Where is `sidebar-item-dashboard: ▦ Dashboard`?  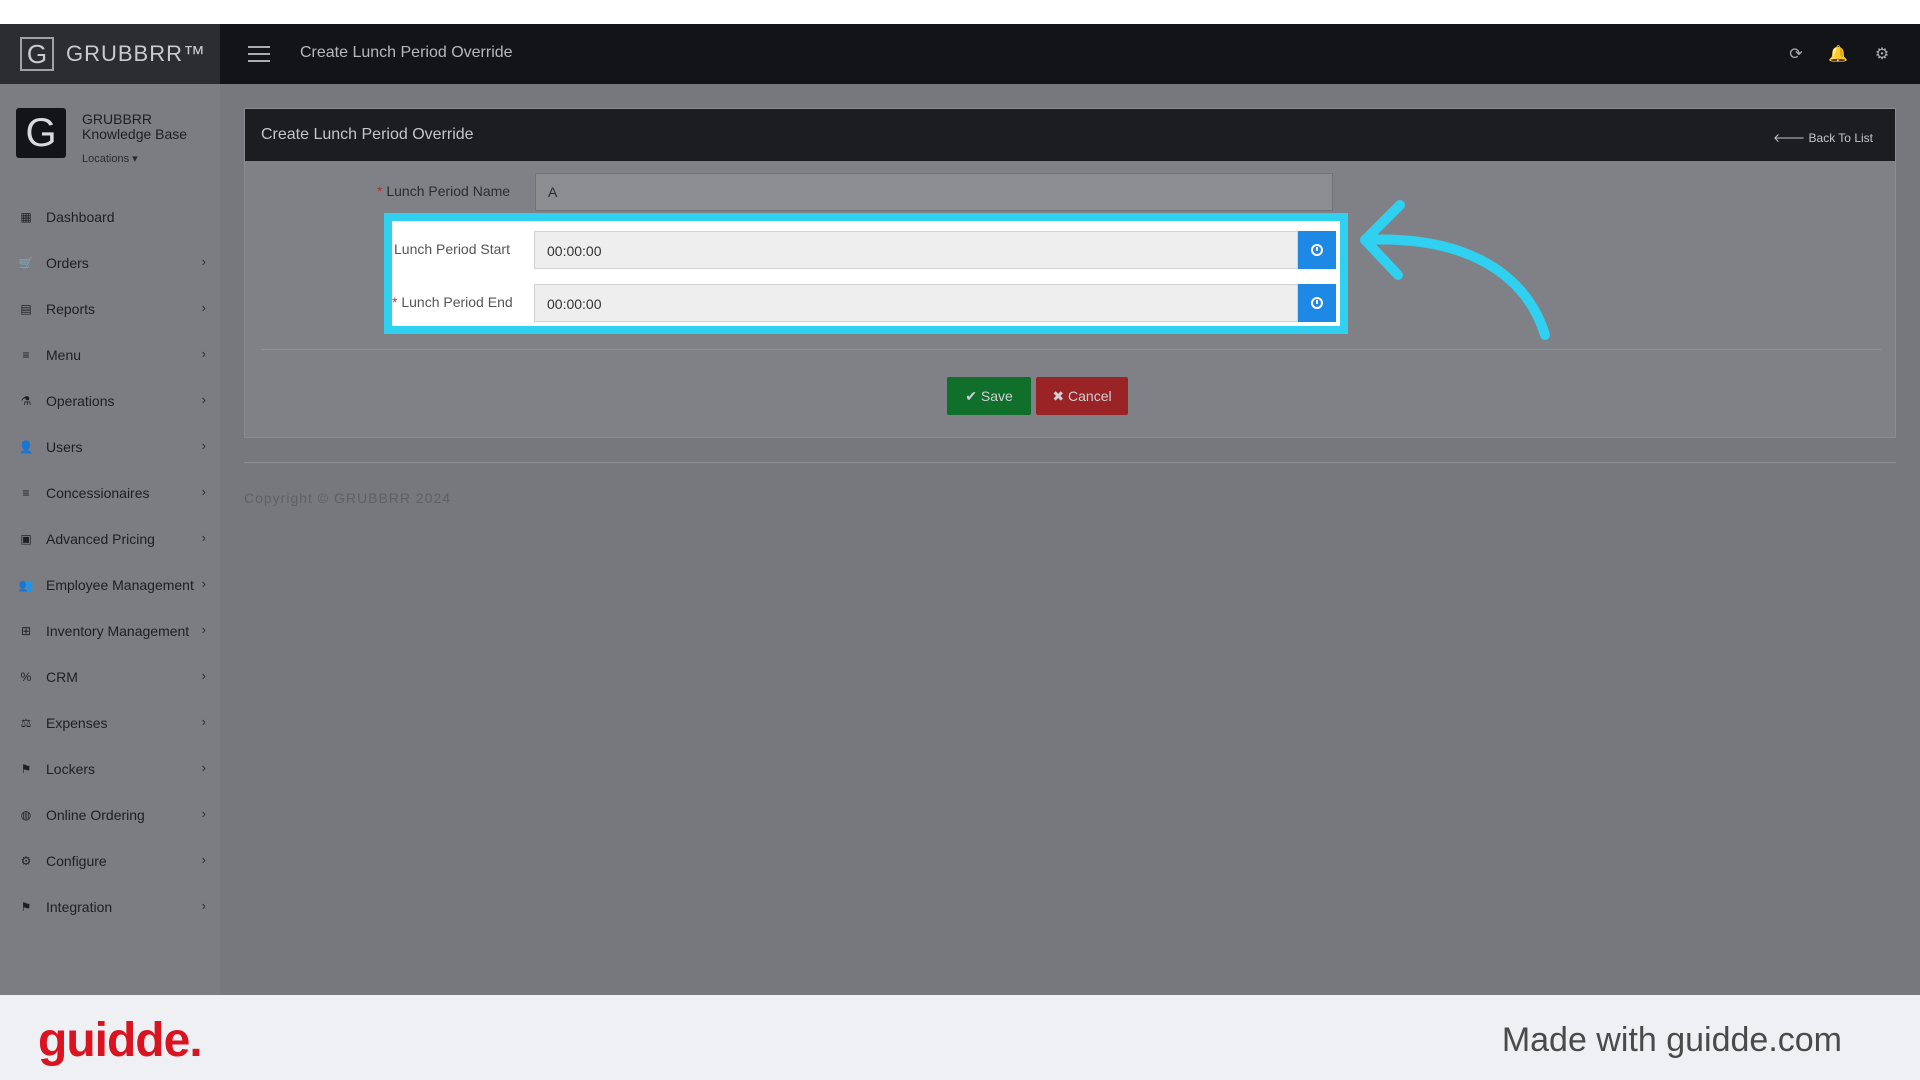
sidebar-item-dashboard: ▦ Dashboard is located at coordinates (110, 217).